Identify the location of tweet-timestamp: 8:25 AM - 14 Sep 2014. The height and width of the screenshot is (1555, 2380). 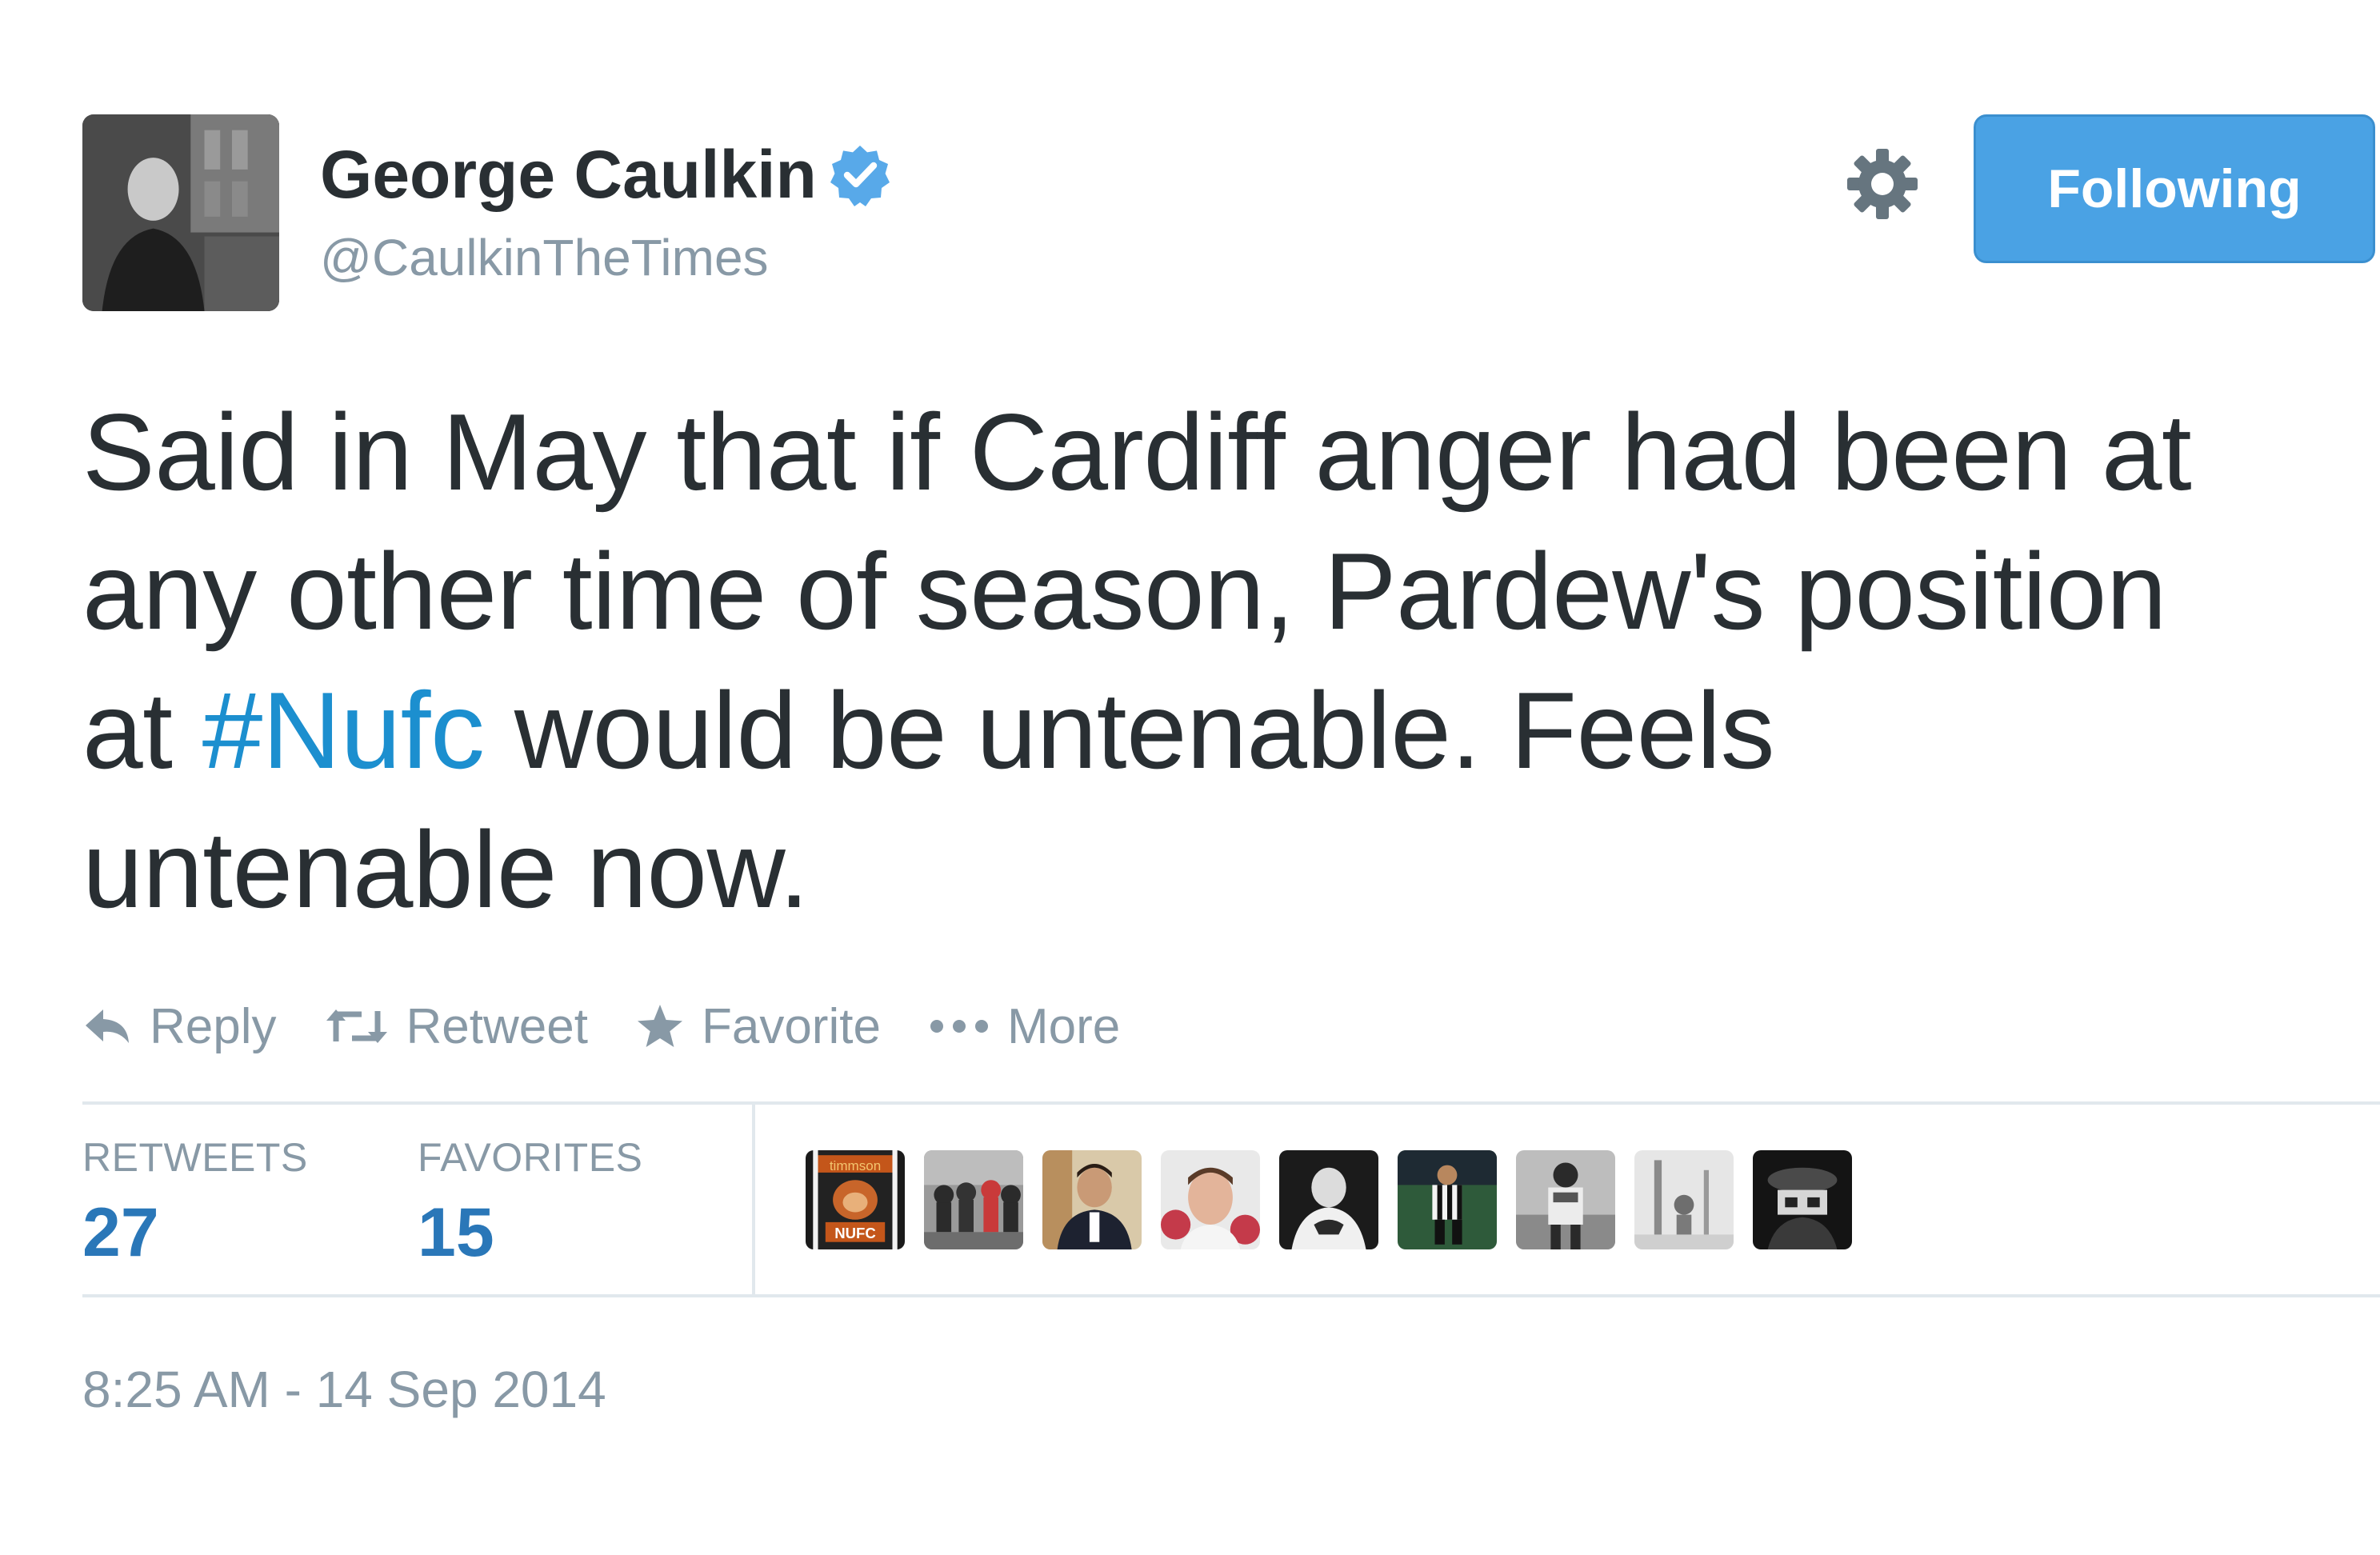
(344, 1389).